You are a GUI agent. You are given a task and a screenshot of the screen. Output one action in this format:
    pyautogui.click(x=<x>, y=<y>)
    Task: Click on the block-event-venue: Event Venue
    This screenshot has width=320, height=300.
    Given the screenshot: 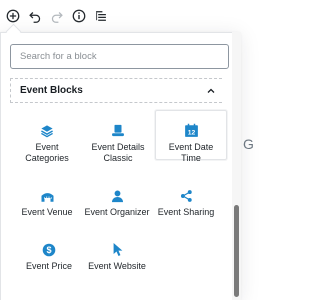 What is the action you would take?
    pyautogui.click(x=47, y=199)
    